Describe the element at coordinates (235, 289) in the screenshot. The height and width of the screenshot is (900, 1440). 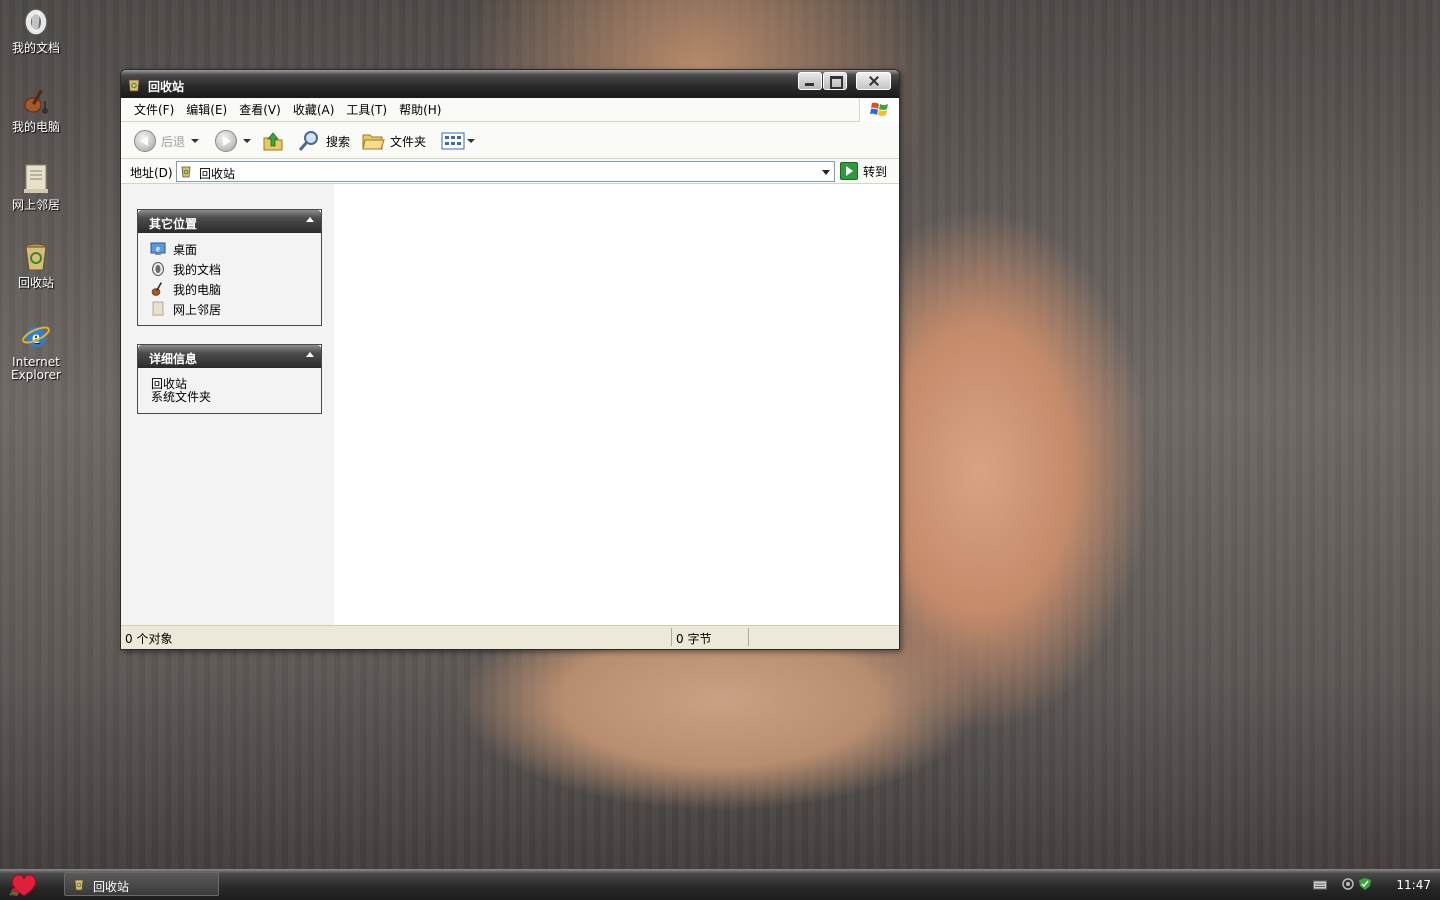
I see `place-link-my-computer: 我的电脑` at that location.